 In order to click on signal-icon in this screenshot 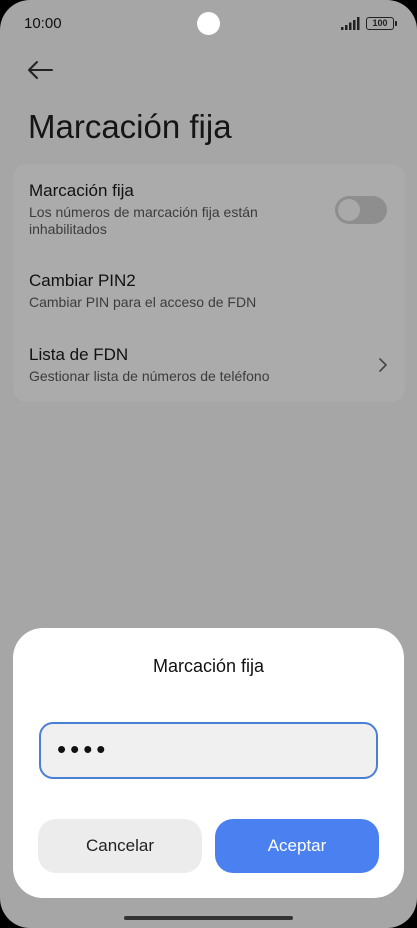, I will do `click(350, 23)`.